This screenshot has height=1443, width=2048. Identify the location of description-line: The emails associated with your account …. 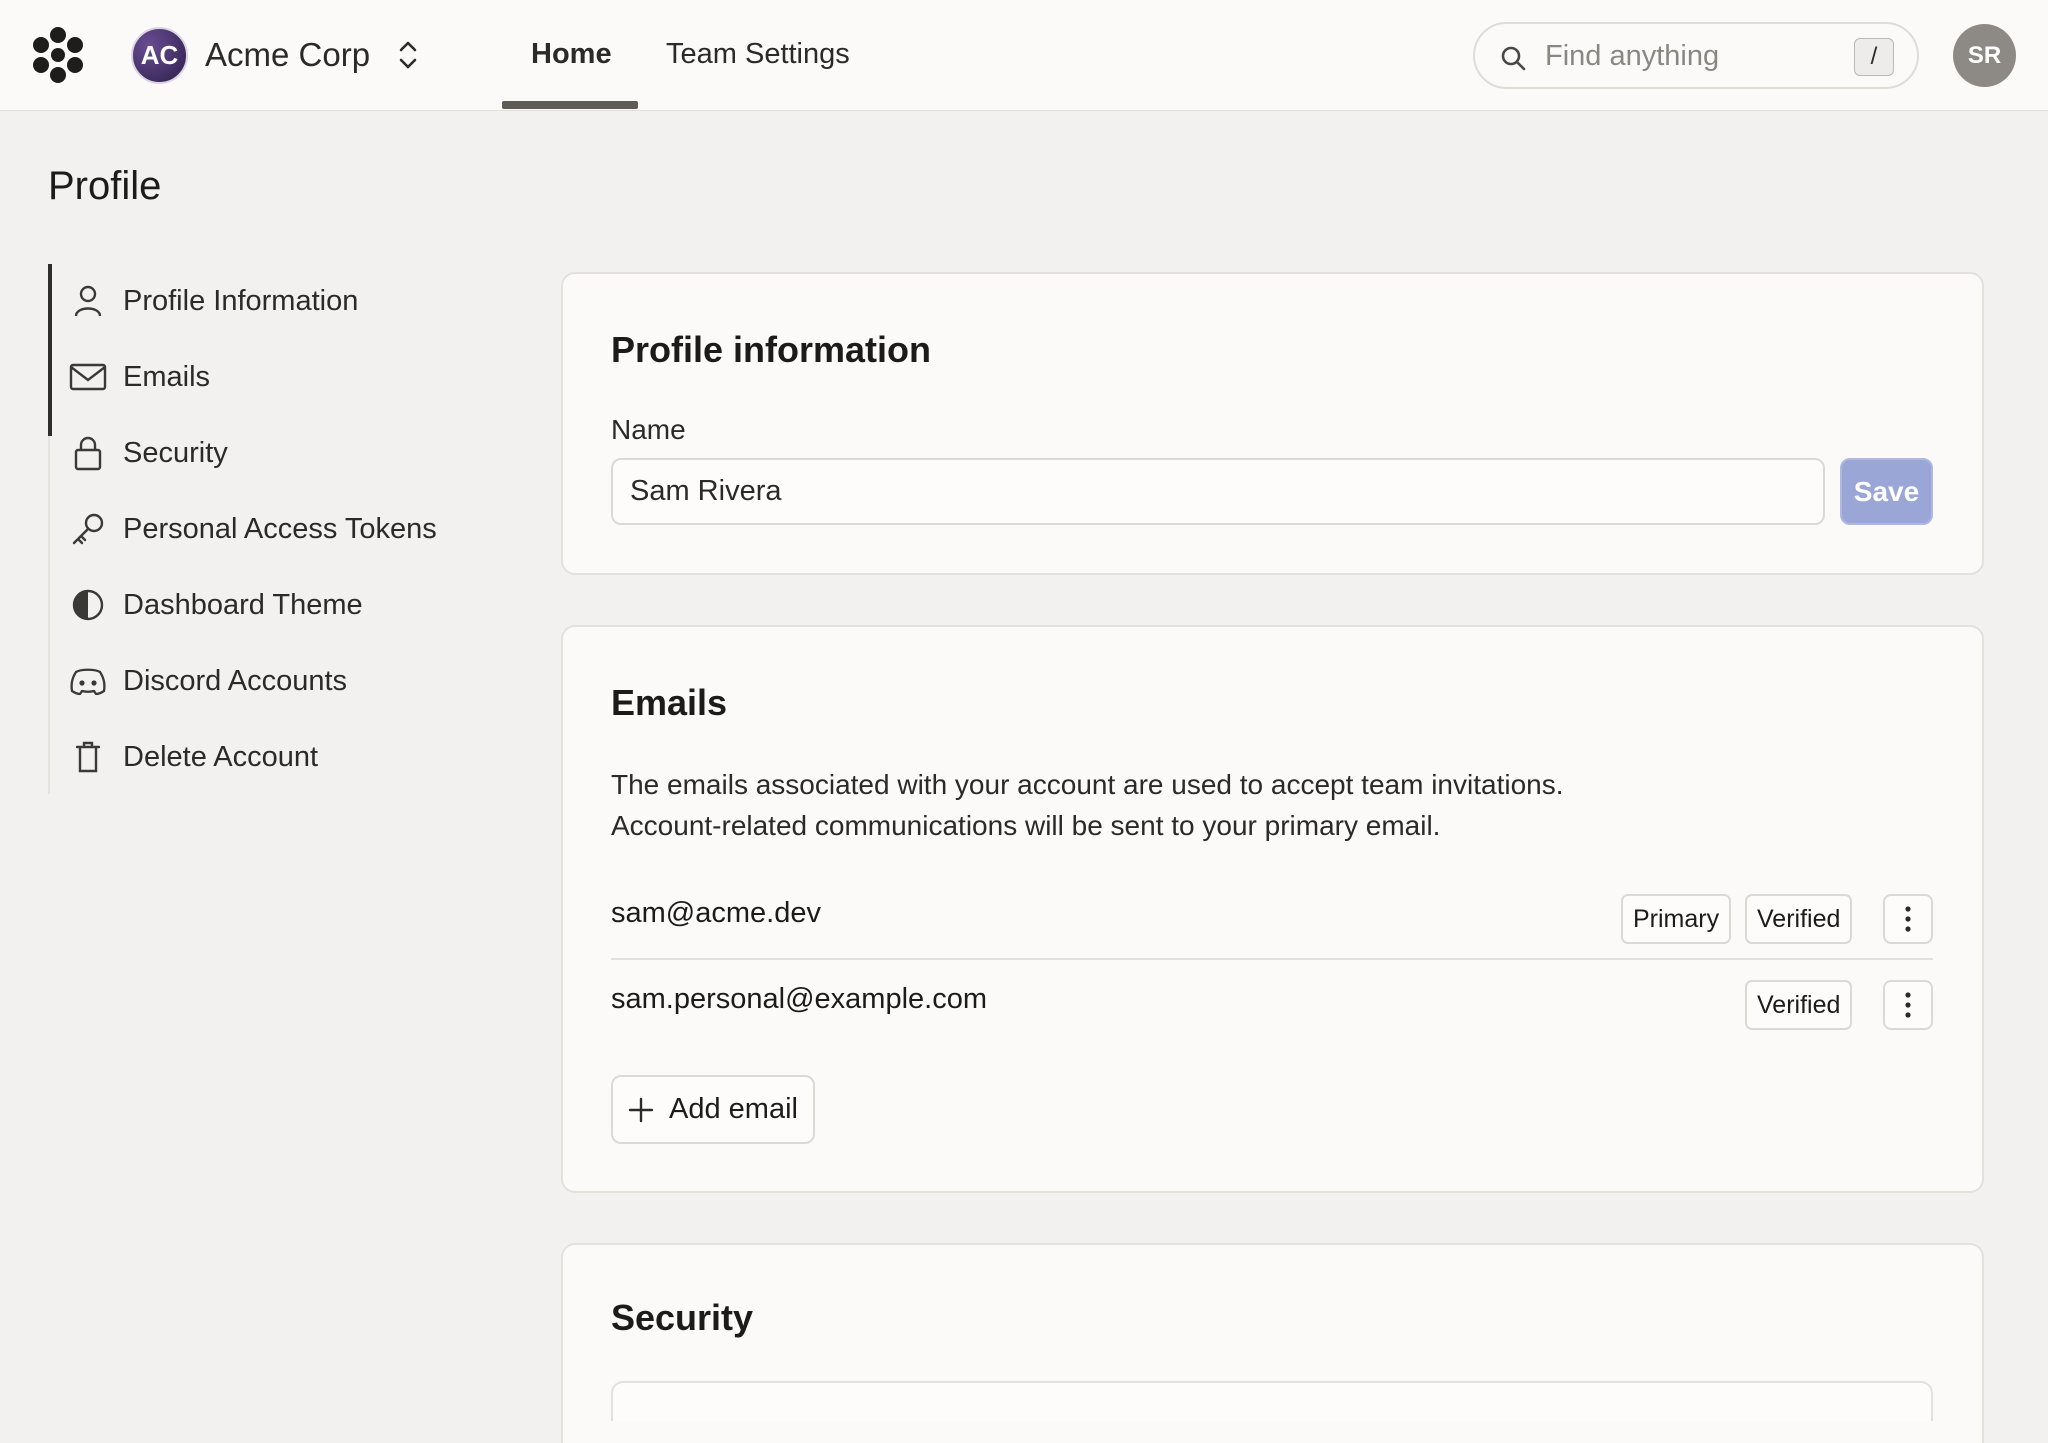
(1087, 784).